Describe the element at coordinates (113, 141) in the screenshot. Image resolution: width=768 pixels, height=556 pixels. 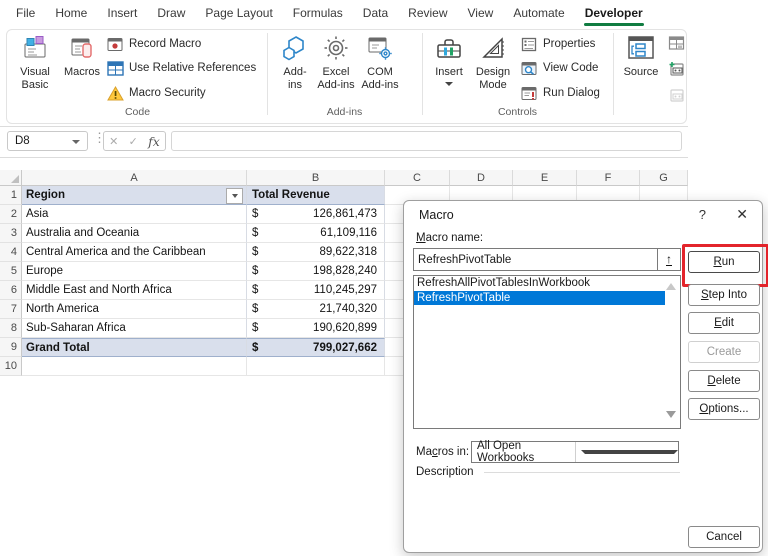
I see `cancel-entry-icon: ✕` at that location.